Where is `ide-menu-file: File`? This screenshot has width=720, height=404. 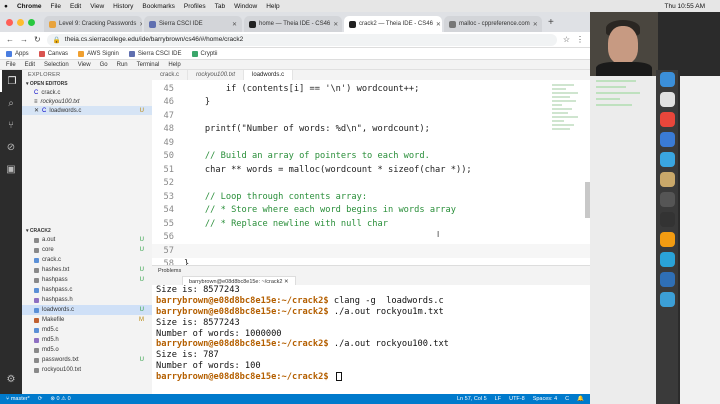
ide-menu-file: File is located at coordinates (11, 65).